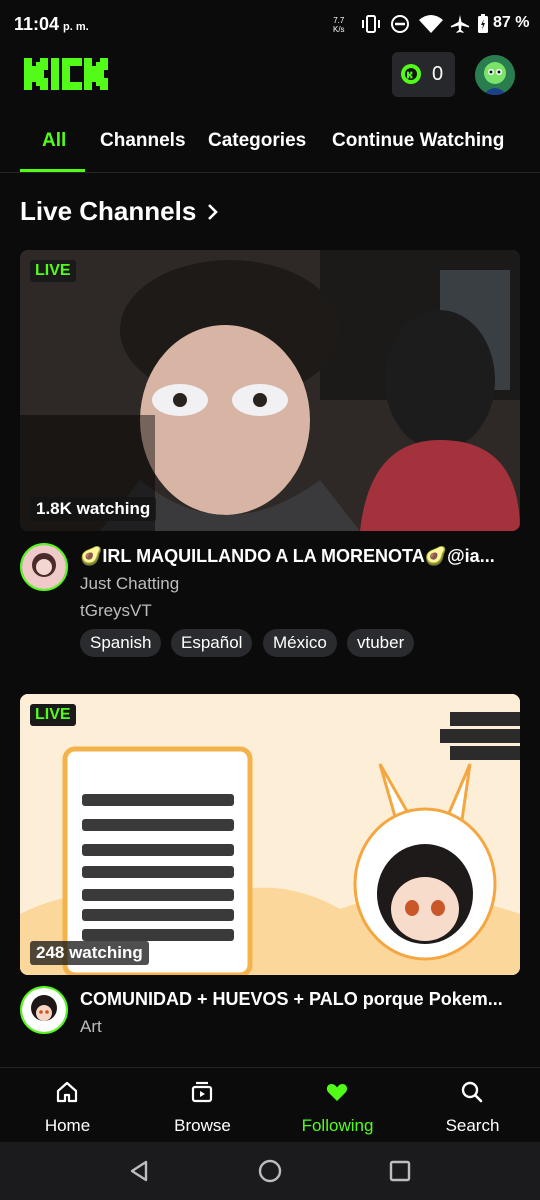 The height and width of the screenshot is (1200, 540). What do you see at coordinates (511, 22) in the screenshot?
I see `battery-percent: 87 %` at bounding box center [511, 22].